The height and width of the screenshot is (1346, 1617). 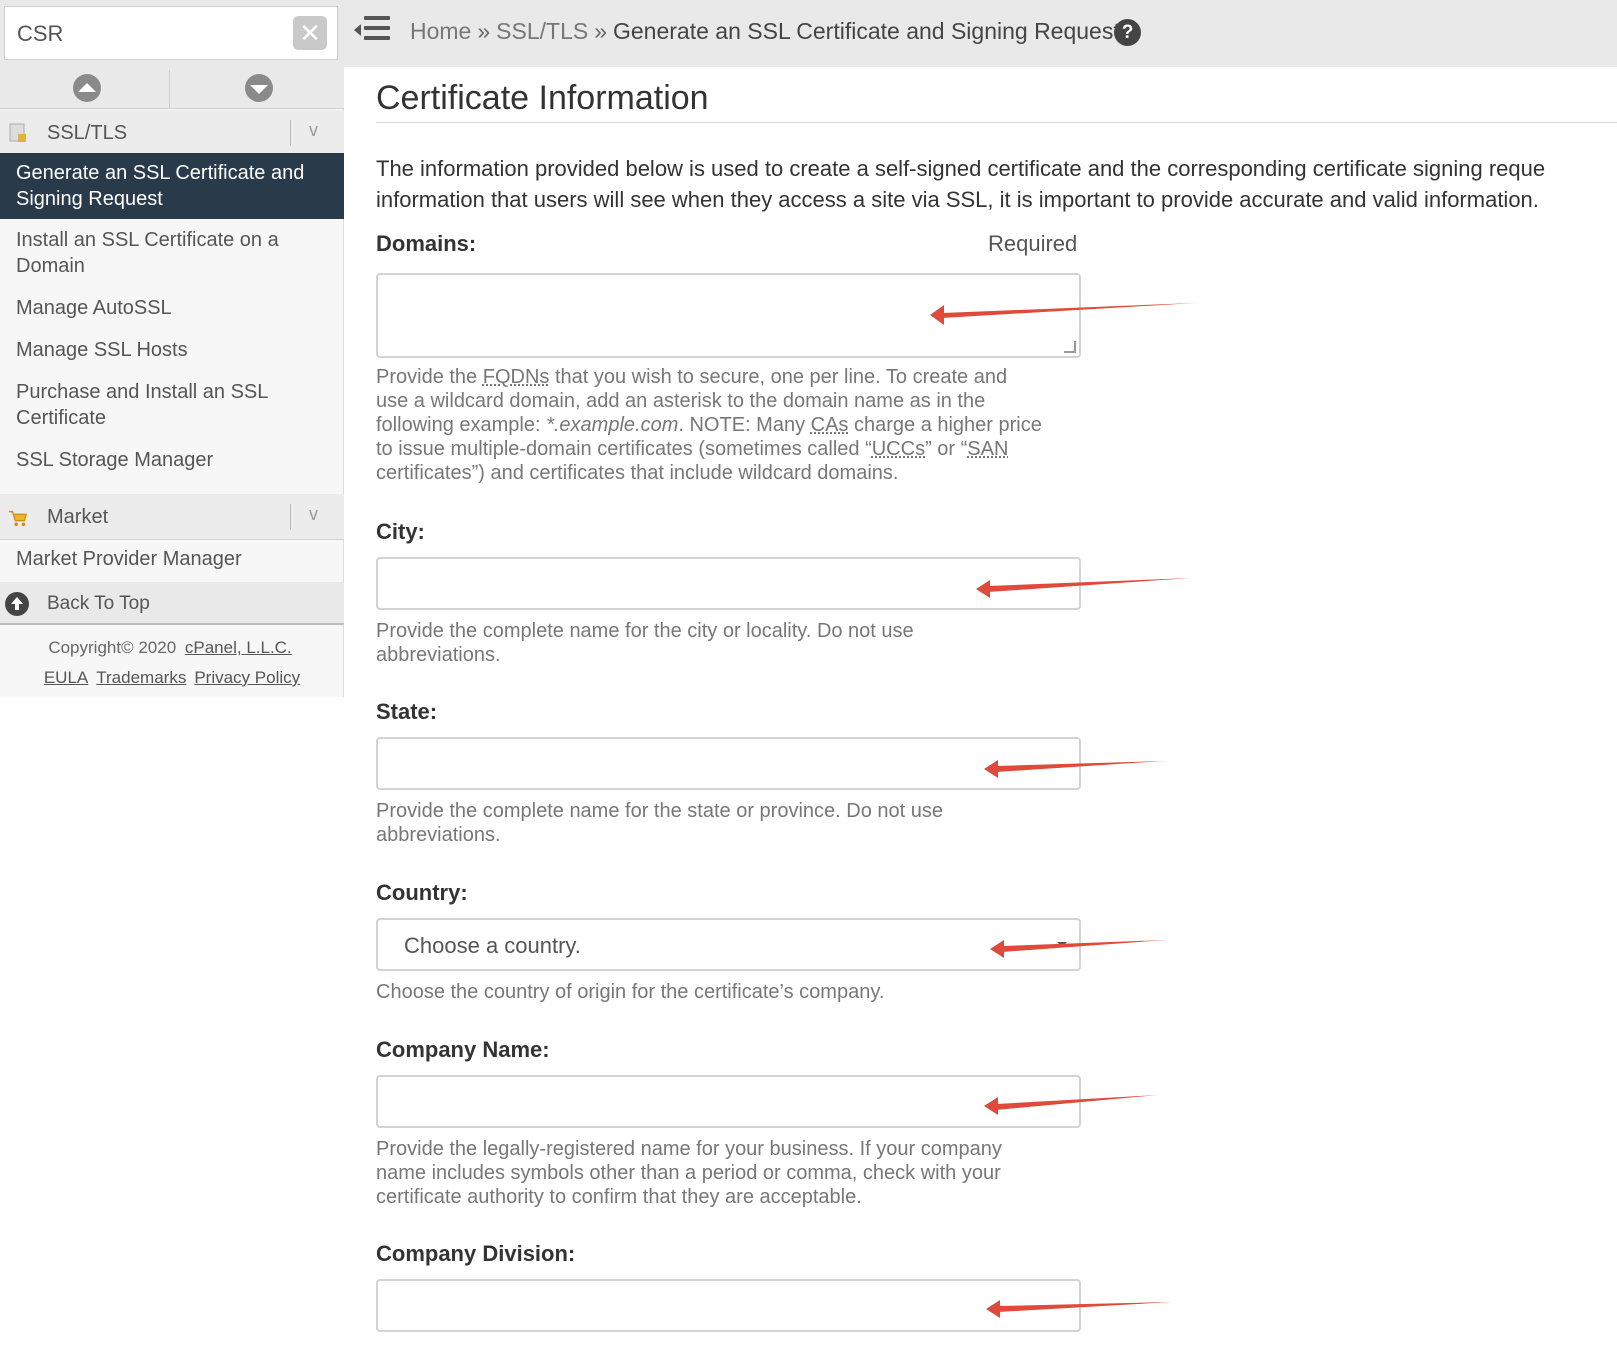 I want to click on sidebar-item-manage-autossl: Manage AutoSSL, so click(x=172, y=308).